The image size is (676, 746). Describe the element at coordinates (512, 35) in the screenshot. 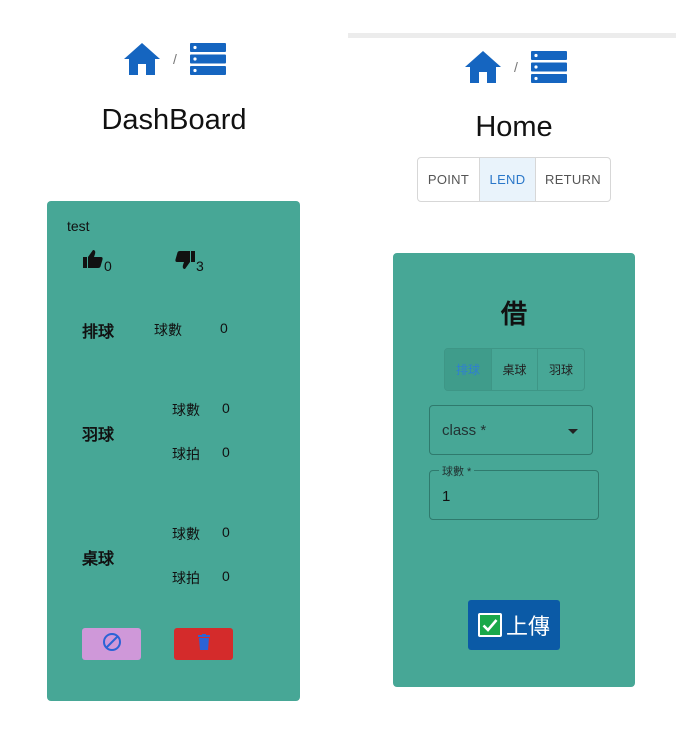

I see `top-divider` at that location.